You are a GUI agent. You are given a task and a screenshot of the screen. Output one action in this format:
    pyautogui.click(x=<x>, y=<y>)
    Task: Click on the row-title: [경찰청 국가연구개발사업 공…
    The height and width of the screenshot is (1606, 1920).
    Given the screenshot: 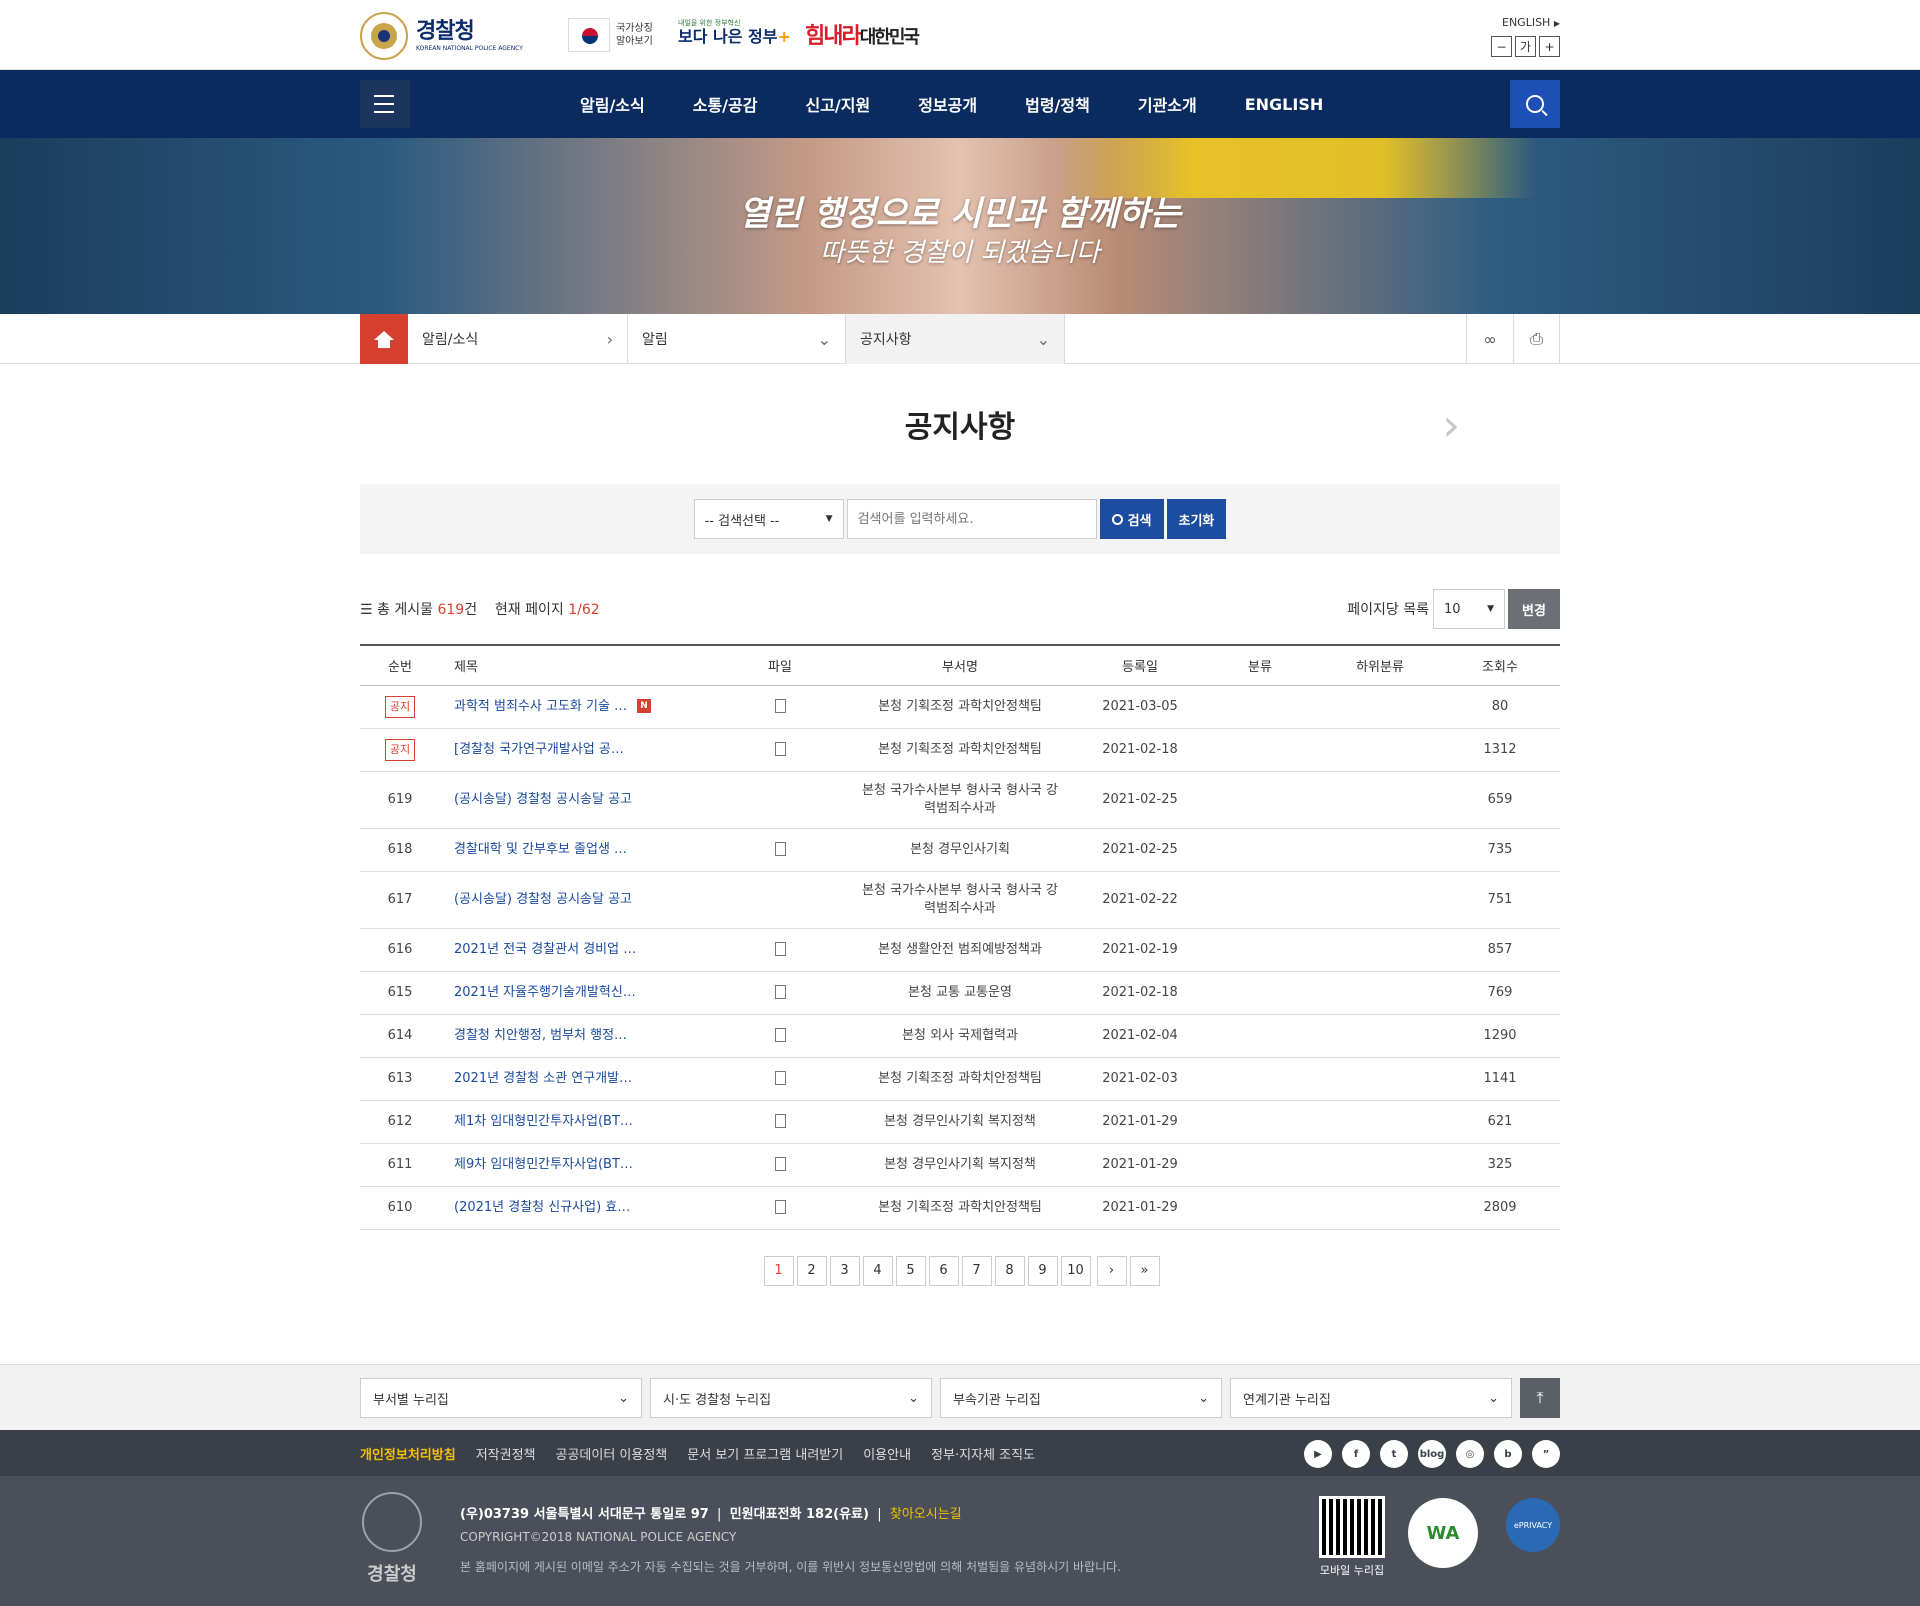 What is the action you would take?
    pyautogui.click(x=580, y=750)
    